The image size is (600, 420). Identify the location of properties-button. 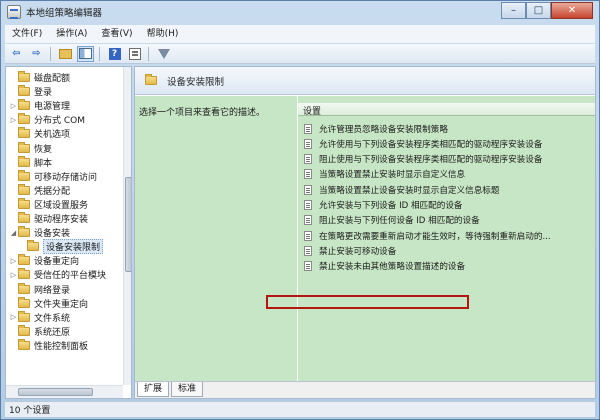
(134, 54).